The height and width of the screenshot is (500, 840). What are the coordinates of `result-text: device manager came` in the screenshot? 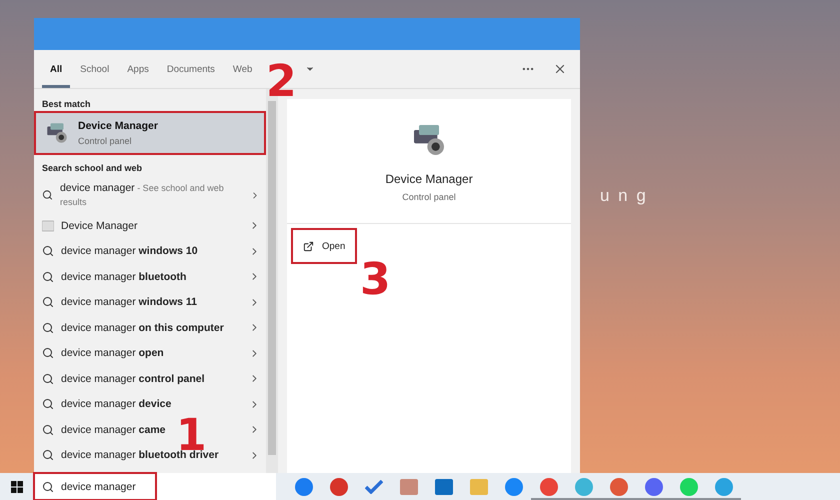 It's located at (113, 429).